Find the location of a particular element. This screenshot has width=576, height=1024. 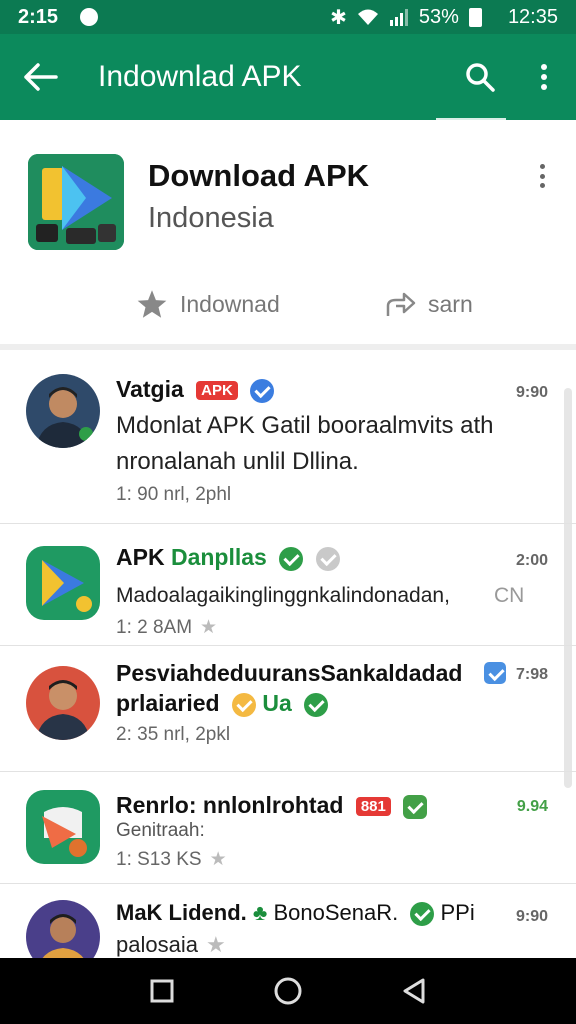

channel-region: Indonesia is located at coordinates (211, 218).